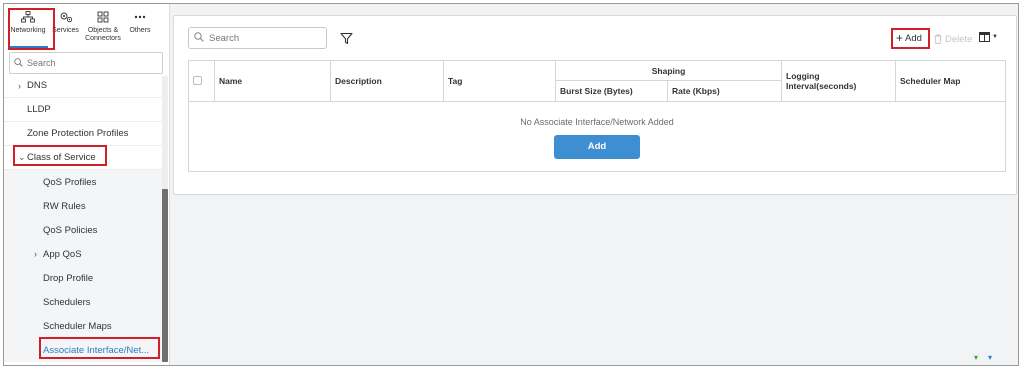 The image size is (1024, 370). Describe the element at coordinates (913, 38) in the screenshot. I see `add-button-label: Add` at that location.